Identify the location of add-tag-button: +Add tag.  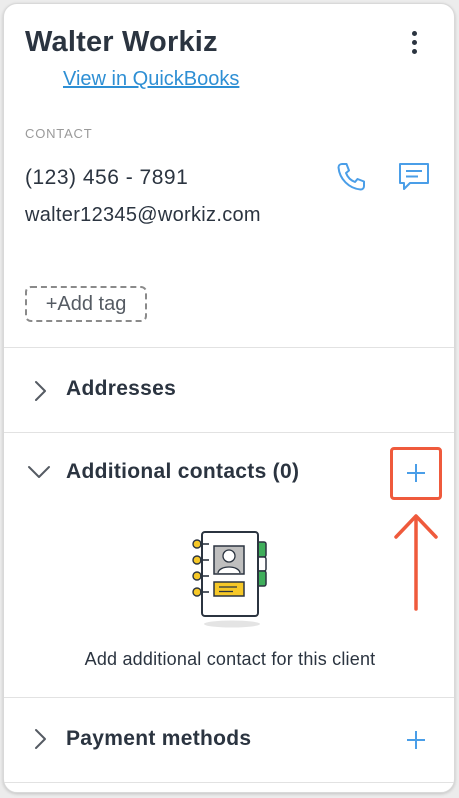
(86, 304).